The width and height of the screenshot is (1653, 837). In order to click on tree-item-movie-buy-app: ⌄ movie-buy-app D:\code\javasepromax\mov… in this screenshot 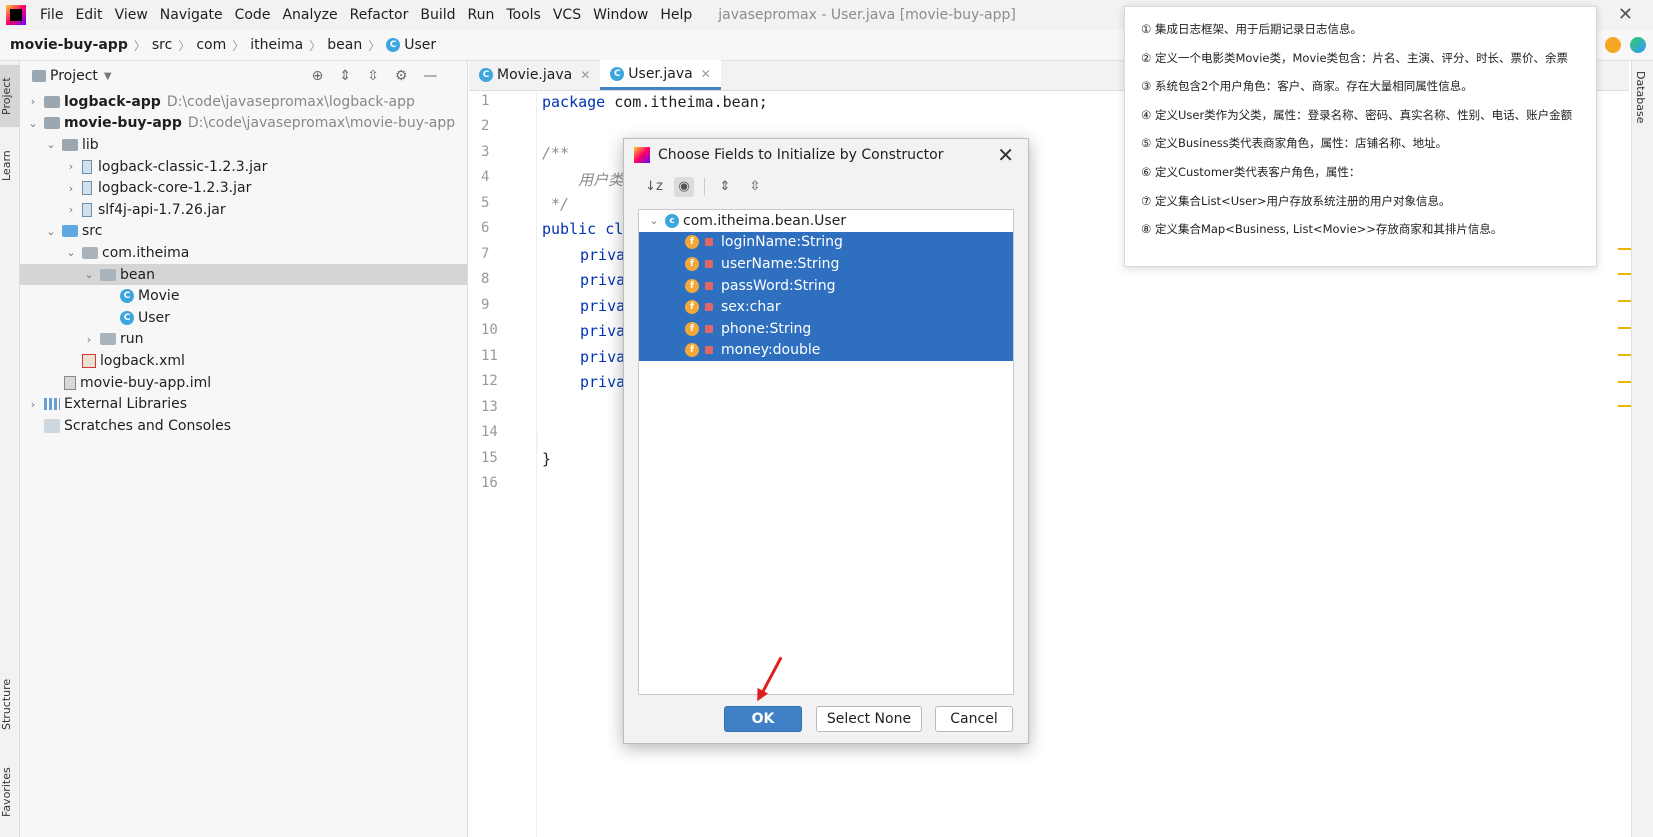, I will do `click(243, 124)`.